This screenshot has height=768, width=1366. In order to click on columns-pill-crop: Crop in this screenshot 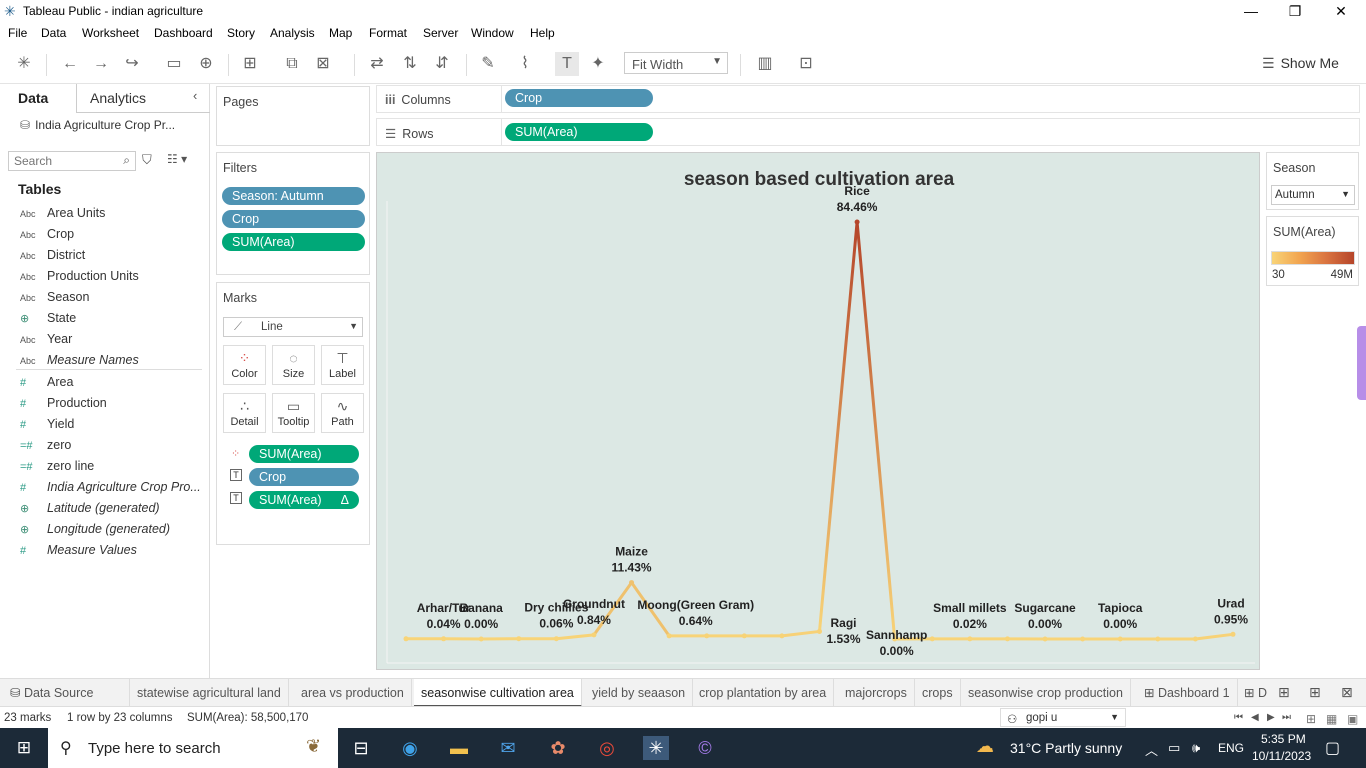, I will do `click(579, 98)`.